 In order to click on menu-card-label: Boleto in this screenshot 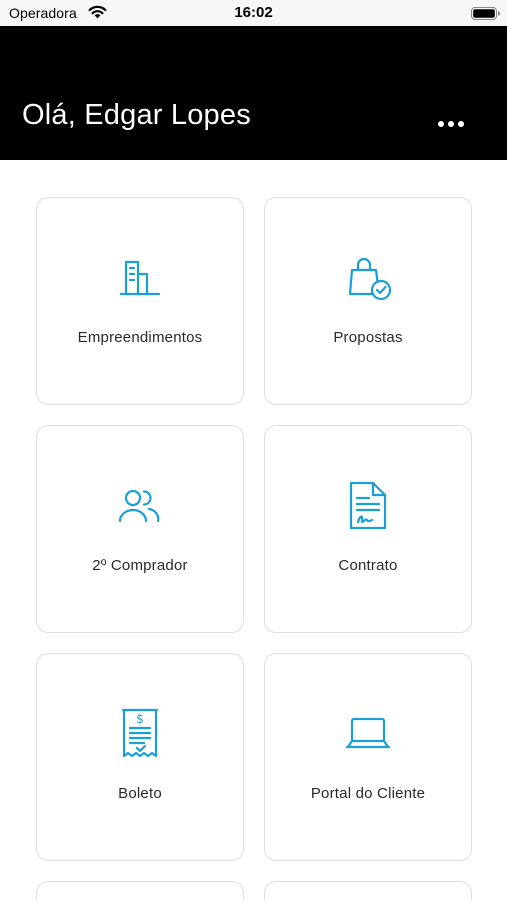, I will do `click(140, 793)`.